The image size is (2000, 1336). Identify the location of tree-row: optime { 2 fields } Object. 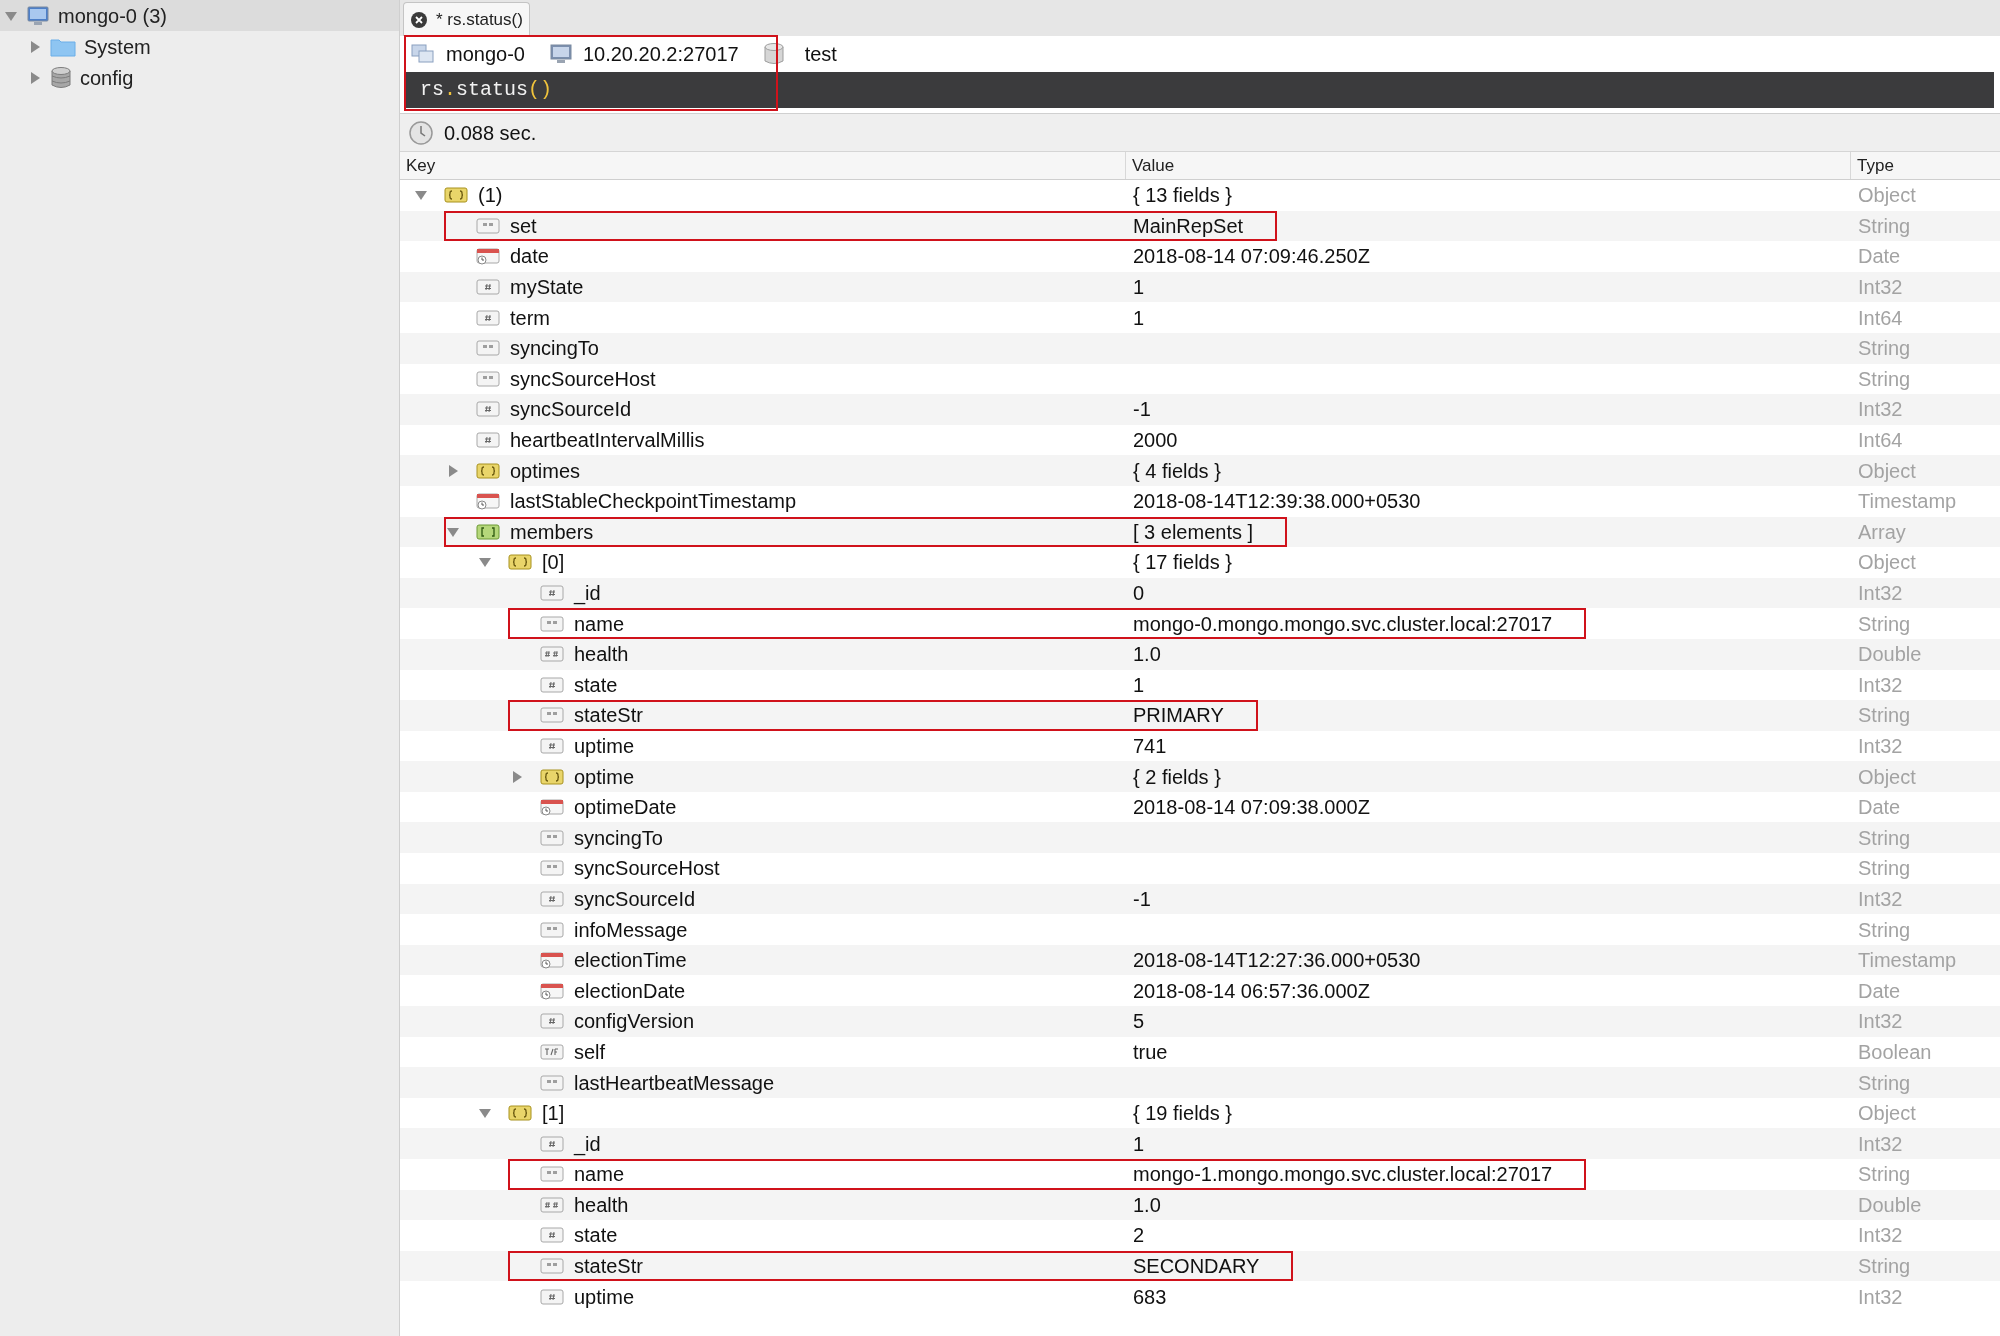
(1200, 776).